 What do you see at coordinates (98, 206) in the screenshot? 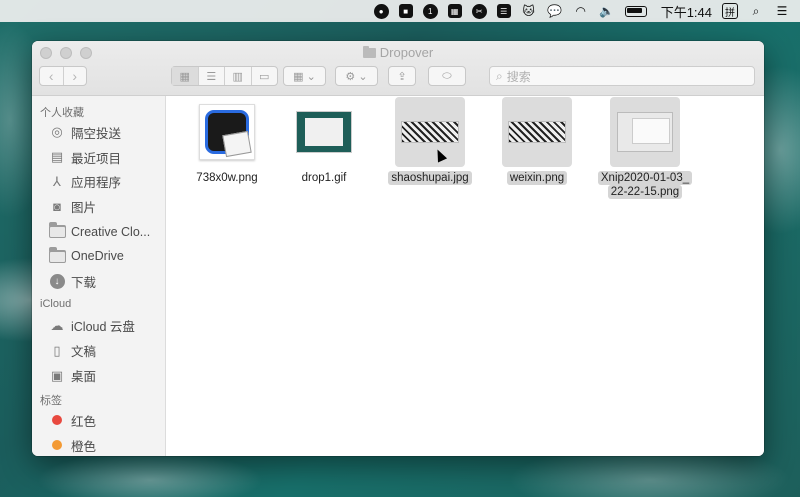
I see `sidebar-item-pictures: ◙ 图片` at bounding box center [98, 206].